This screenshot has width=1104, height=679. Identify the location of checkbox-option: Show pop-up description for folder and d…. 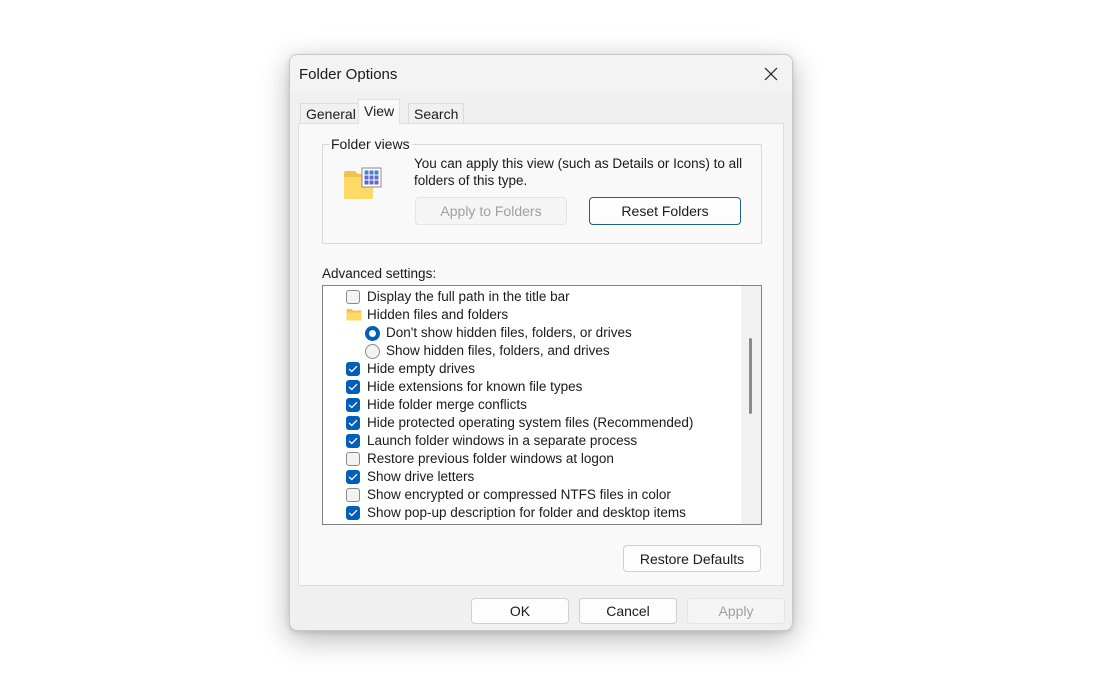
(532, 513).